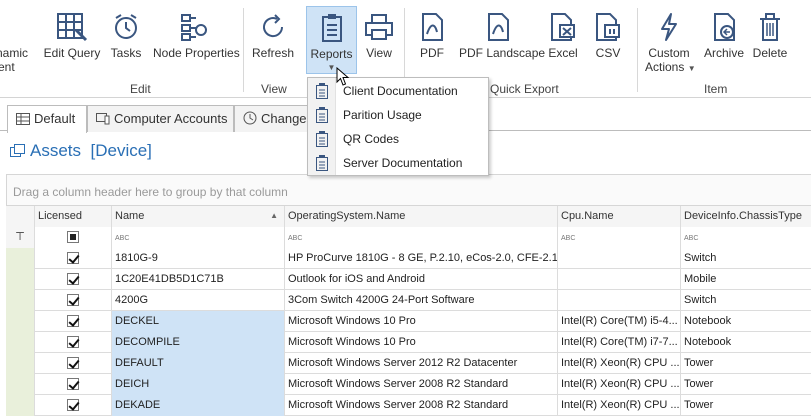  Describe the element at coordinates (198, 300) in the screenshot. I see `name-cell: 4200G` at that location.